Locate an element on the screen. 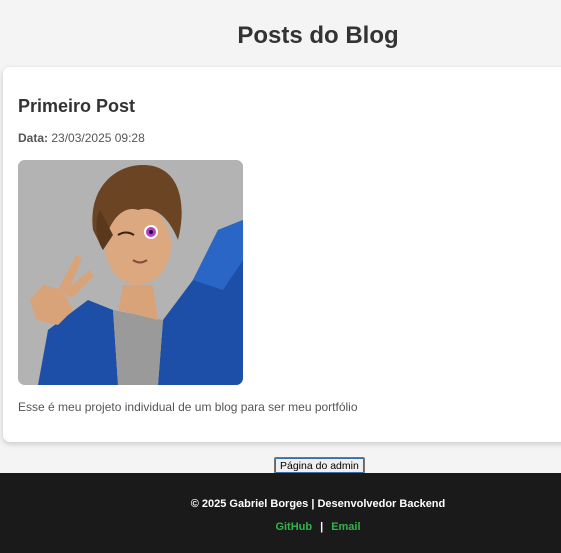 Image resolution: width=561 pixels, height=553 pixels. page-title: Posts do Blog is located at coordinates (318, 35).